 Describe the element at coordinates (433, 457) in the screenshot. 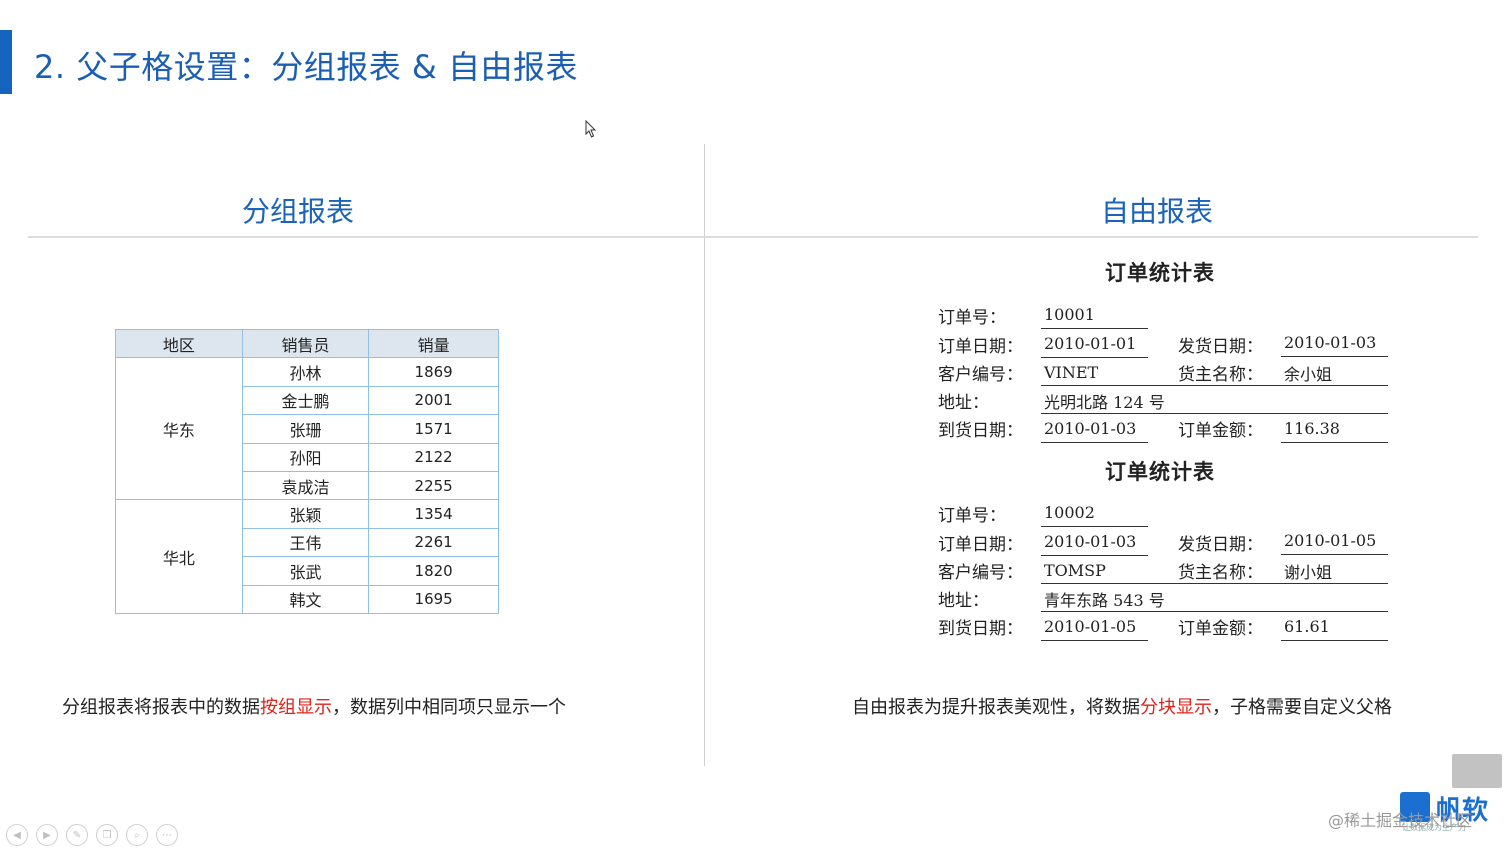

I see `sales-cell: 2122` at that location.